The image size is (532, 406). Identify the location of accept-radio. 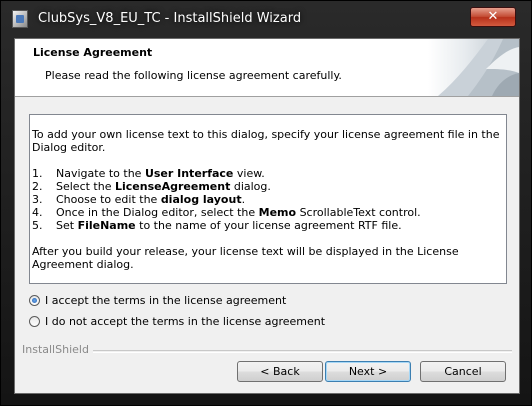
(34, 300).